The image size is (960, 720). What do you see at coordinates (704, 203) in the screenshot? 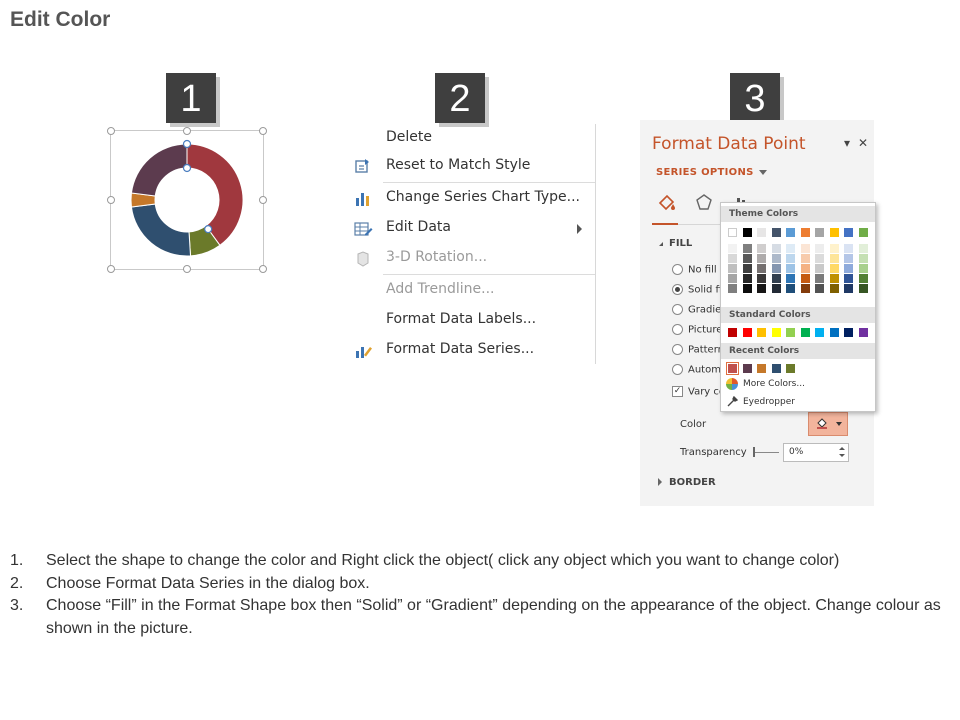
I see `effects-tab-icon` at bounding box center [704, 203].